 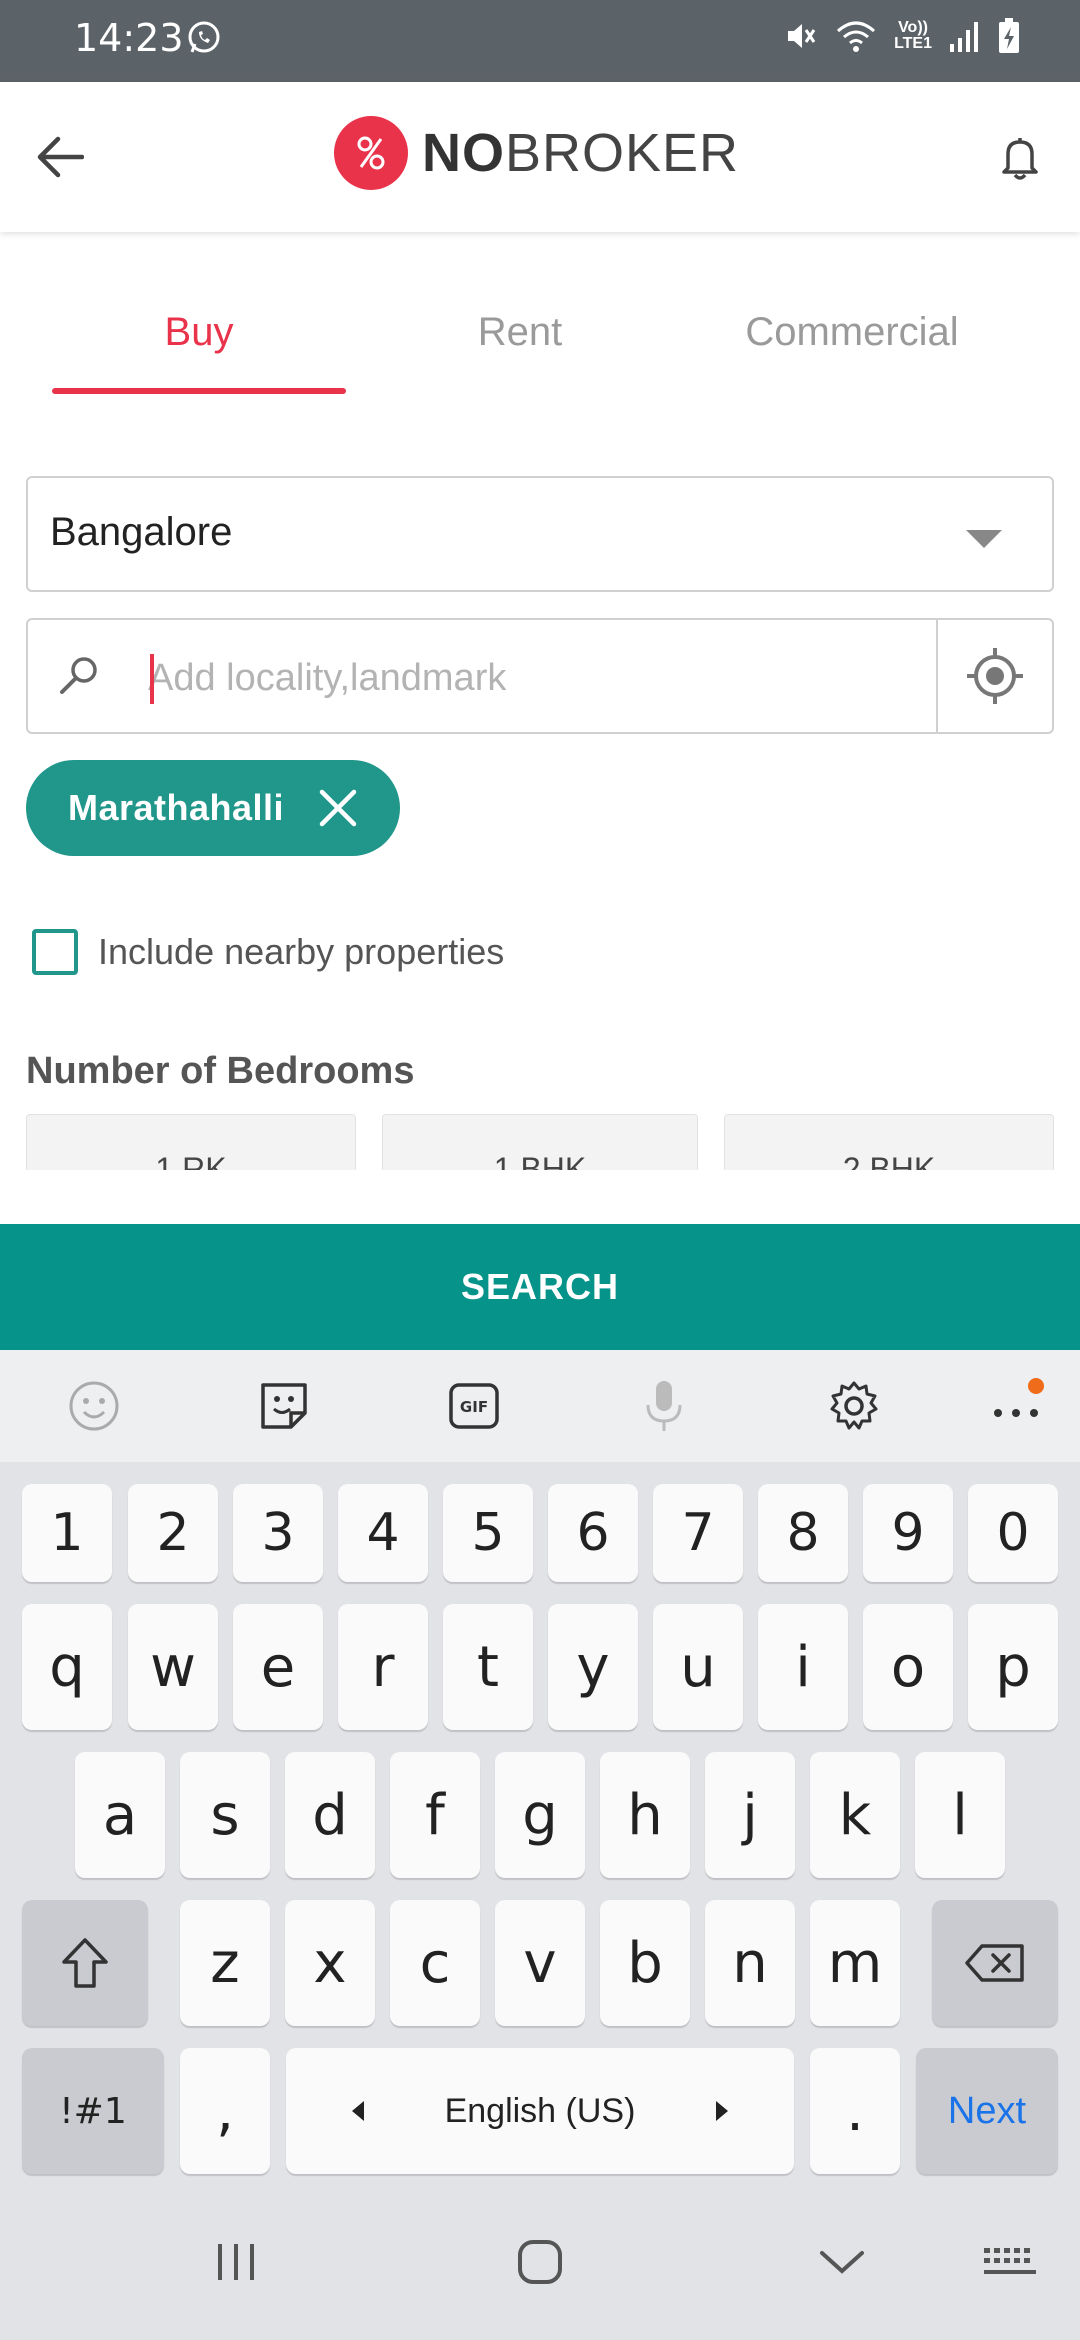 I want to click on locality-chip: Marathahalli, so click(x=213, y=808).